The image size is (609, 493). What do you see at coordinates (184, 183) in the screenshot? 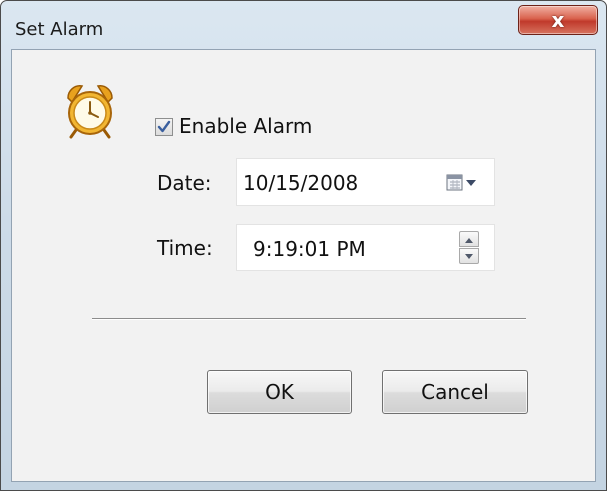
I see `date-label: Date:` at bounding box center [184, 183].